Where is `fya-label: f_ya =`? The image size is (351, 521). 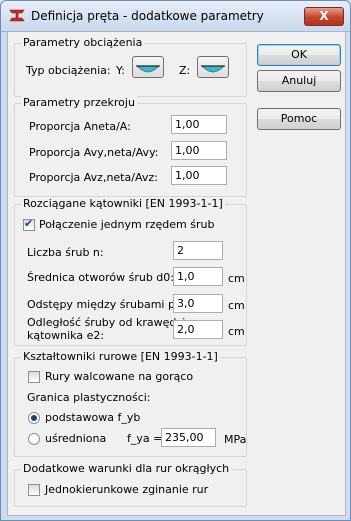
fya-label: f_ya = is located at coordinates (145, 438).